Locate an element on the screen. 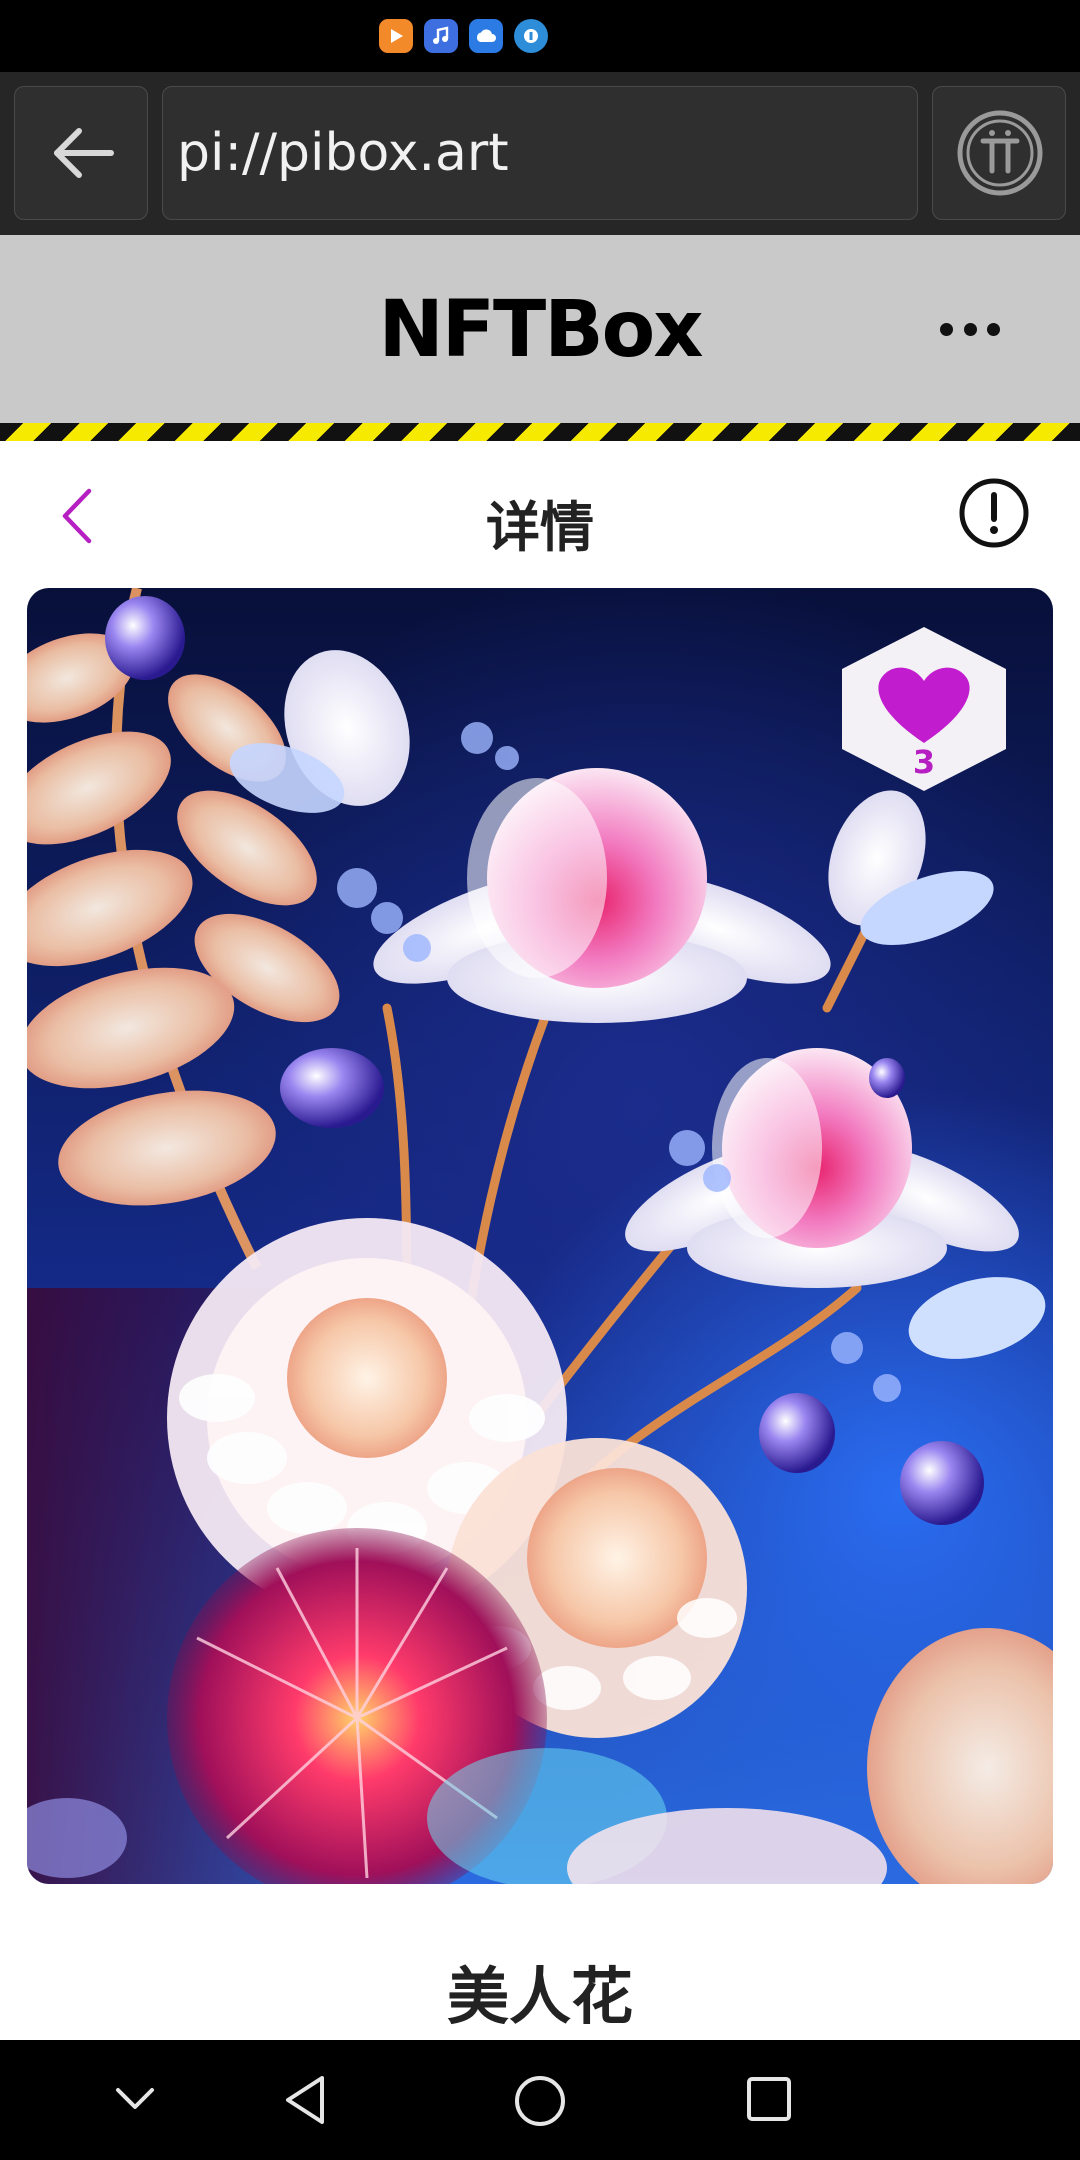 The height and width of the screenshot is (2160, 1080). app-title: NFTBox is located at coordinates (540, 330).